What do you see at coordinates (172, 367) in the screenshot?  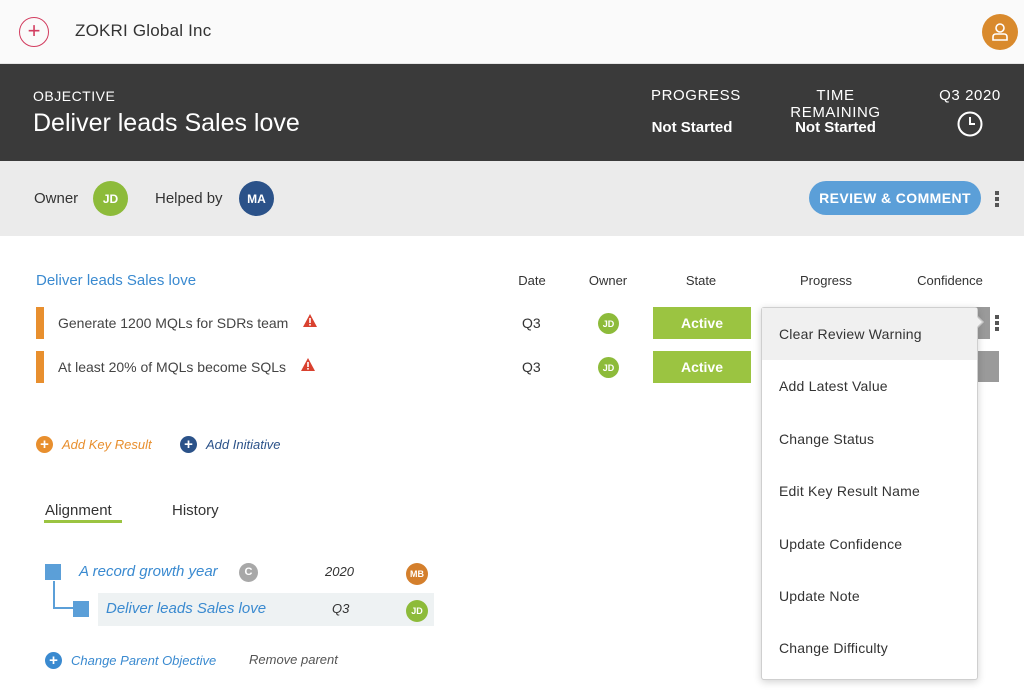 I see `key-result-name: At least 20% of MQLs become SQLs` at bounding box center [172, 367].